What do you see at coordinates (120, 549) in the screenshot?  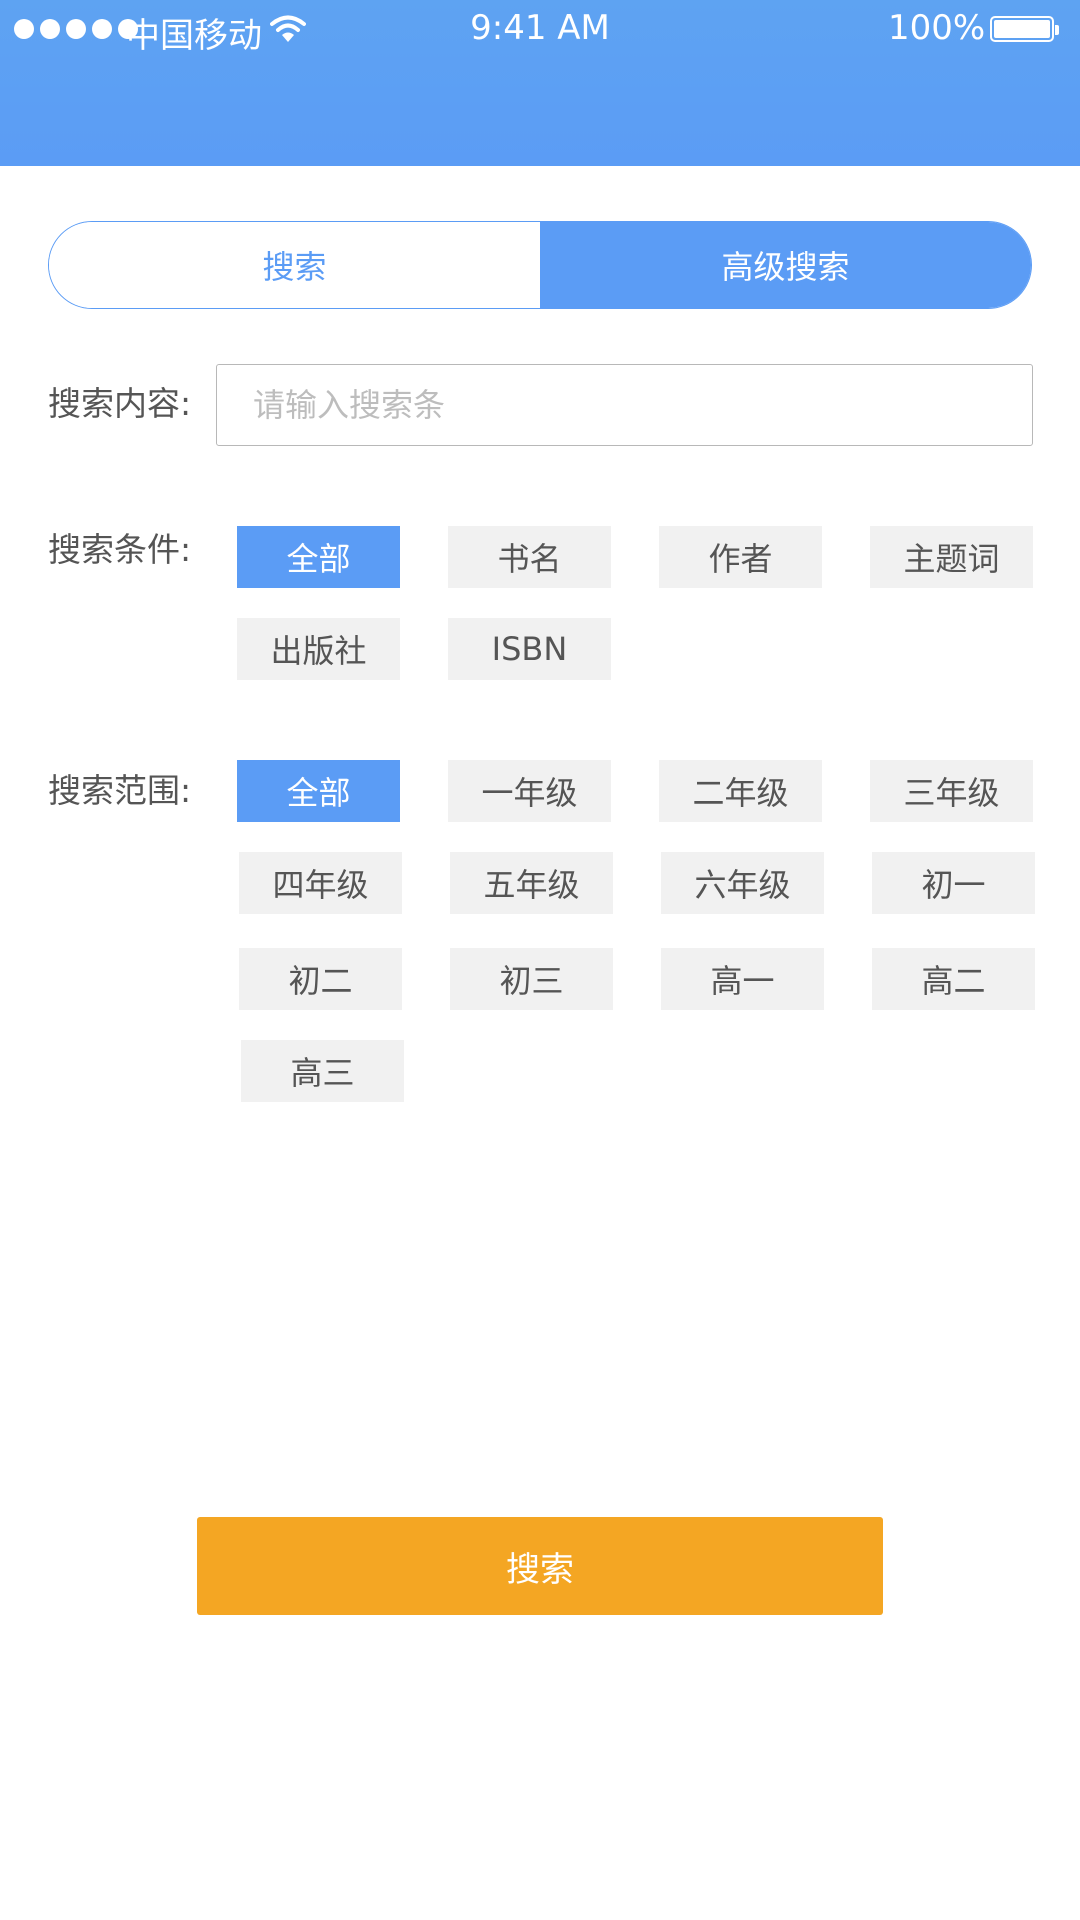 I see `search-conditions-label: 搜索条件:` at bounding box center [120, 549].